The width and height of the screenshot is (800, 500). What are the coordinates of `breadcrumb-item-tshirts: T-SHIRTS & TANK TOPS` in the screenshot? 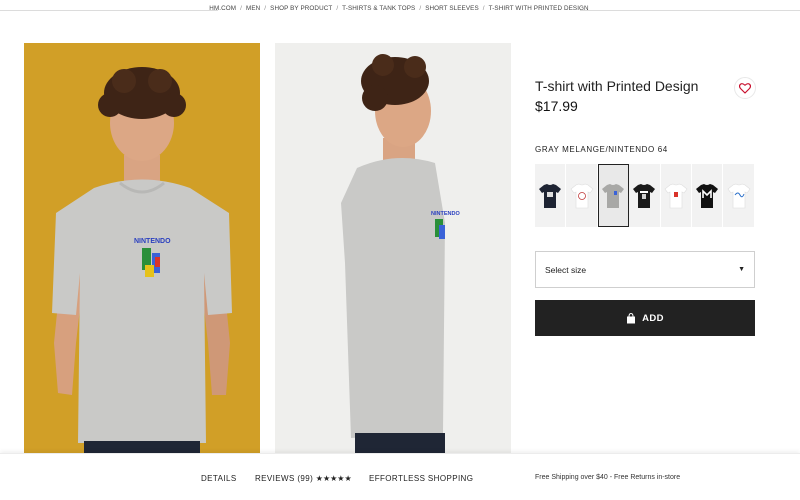 It's located at (378, 8).